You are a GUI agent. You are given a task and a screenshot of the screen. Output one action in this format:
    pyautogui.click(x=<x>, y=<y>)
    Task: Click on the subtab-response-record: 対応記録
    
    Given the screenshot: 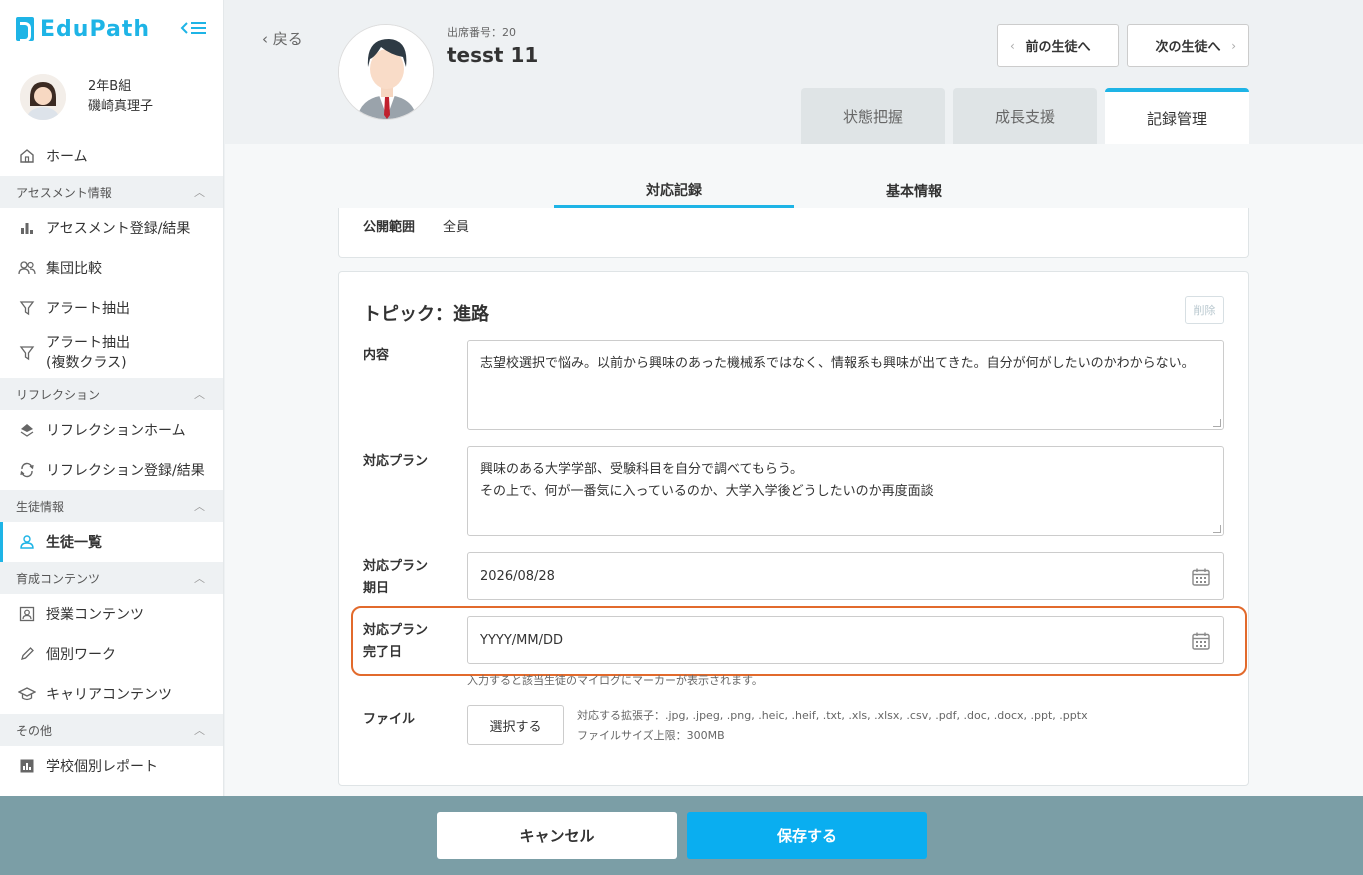 What is the action you would take?
    pyautogui.click(x=674, y=191)
    